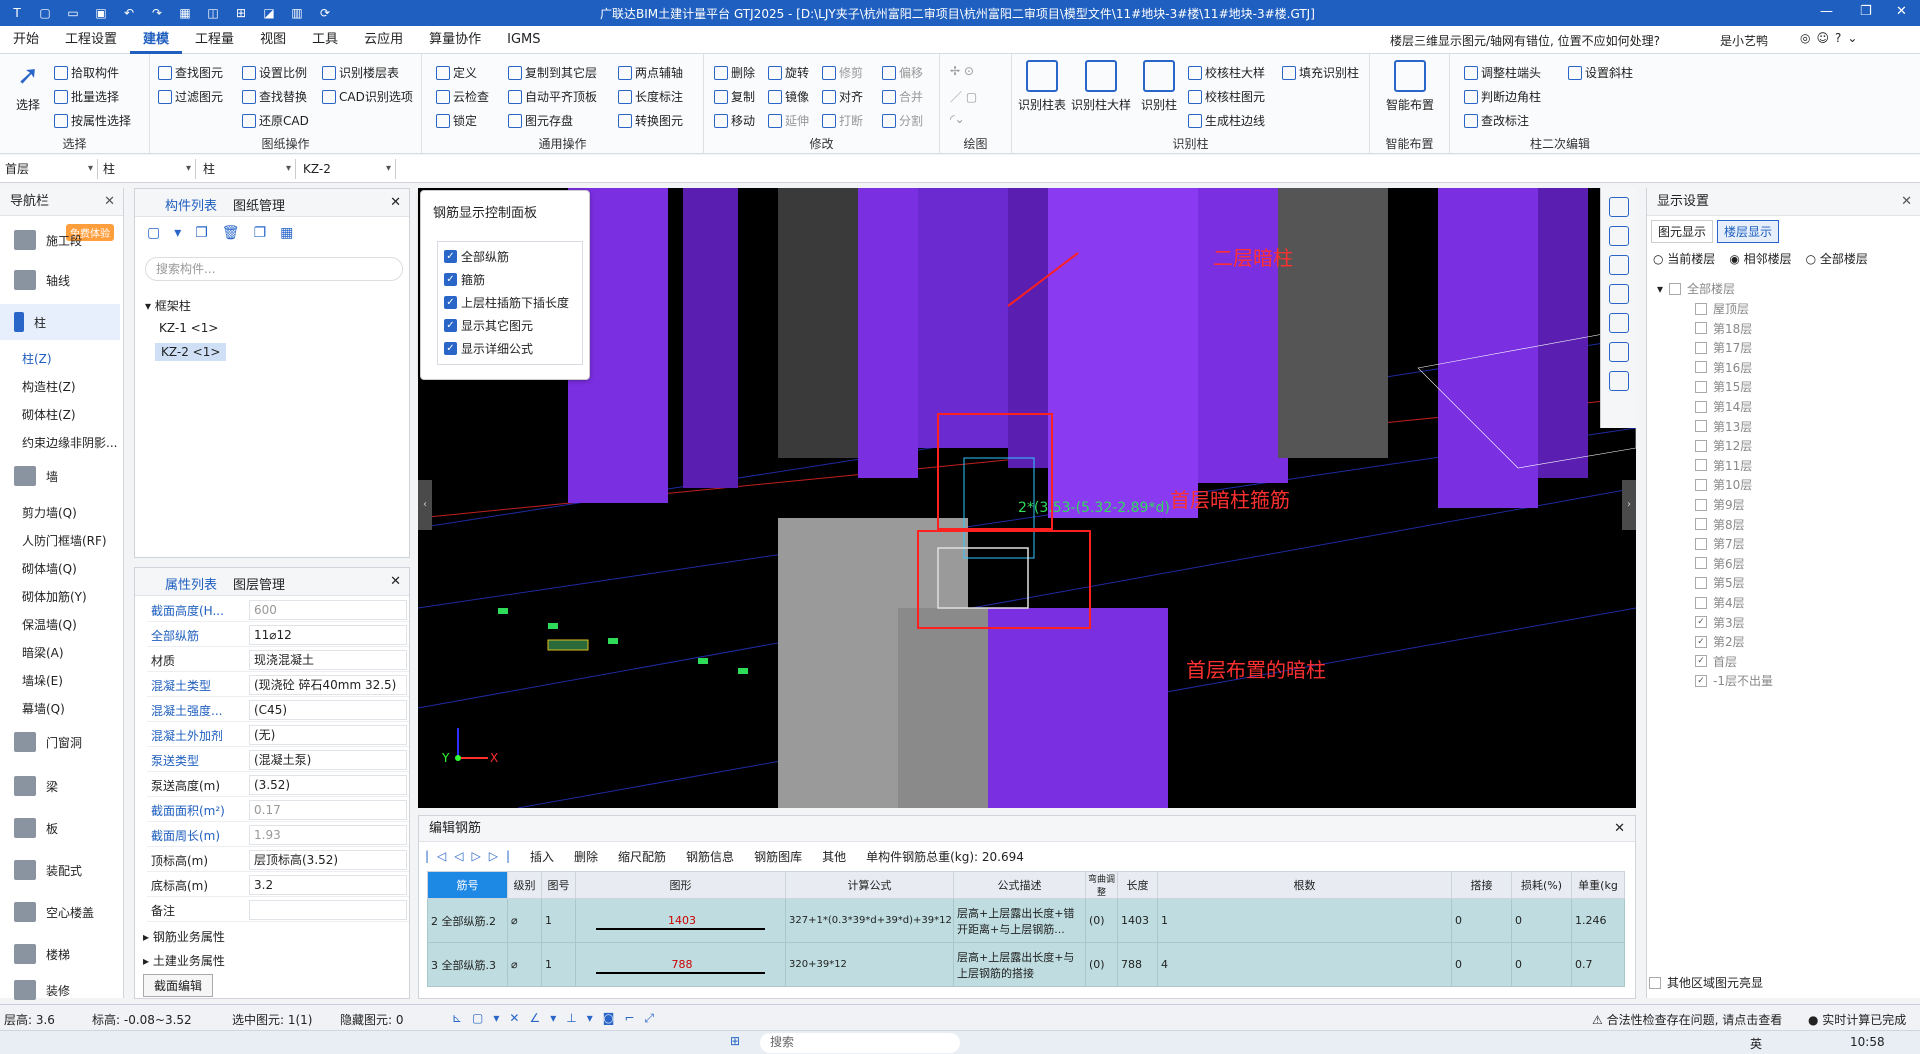 This screenshot has height=1054, width=1920. Describe the element at coordinates (523, 40) in the screenshot. I see `menu-igms: IGMS` at that location.